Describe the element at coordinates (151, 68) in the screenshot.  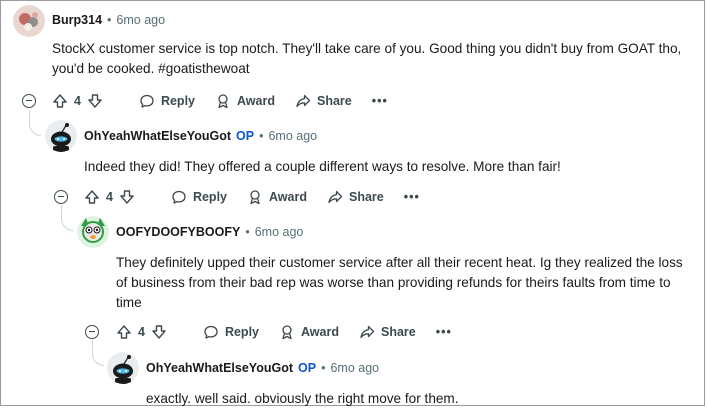
I see `comment-line: you'd be cooked. #goatisthewoat` at that location.